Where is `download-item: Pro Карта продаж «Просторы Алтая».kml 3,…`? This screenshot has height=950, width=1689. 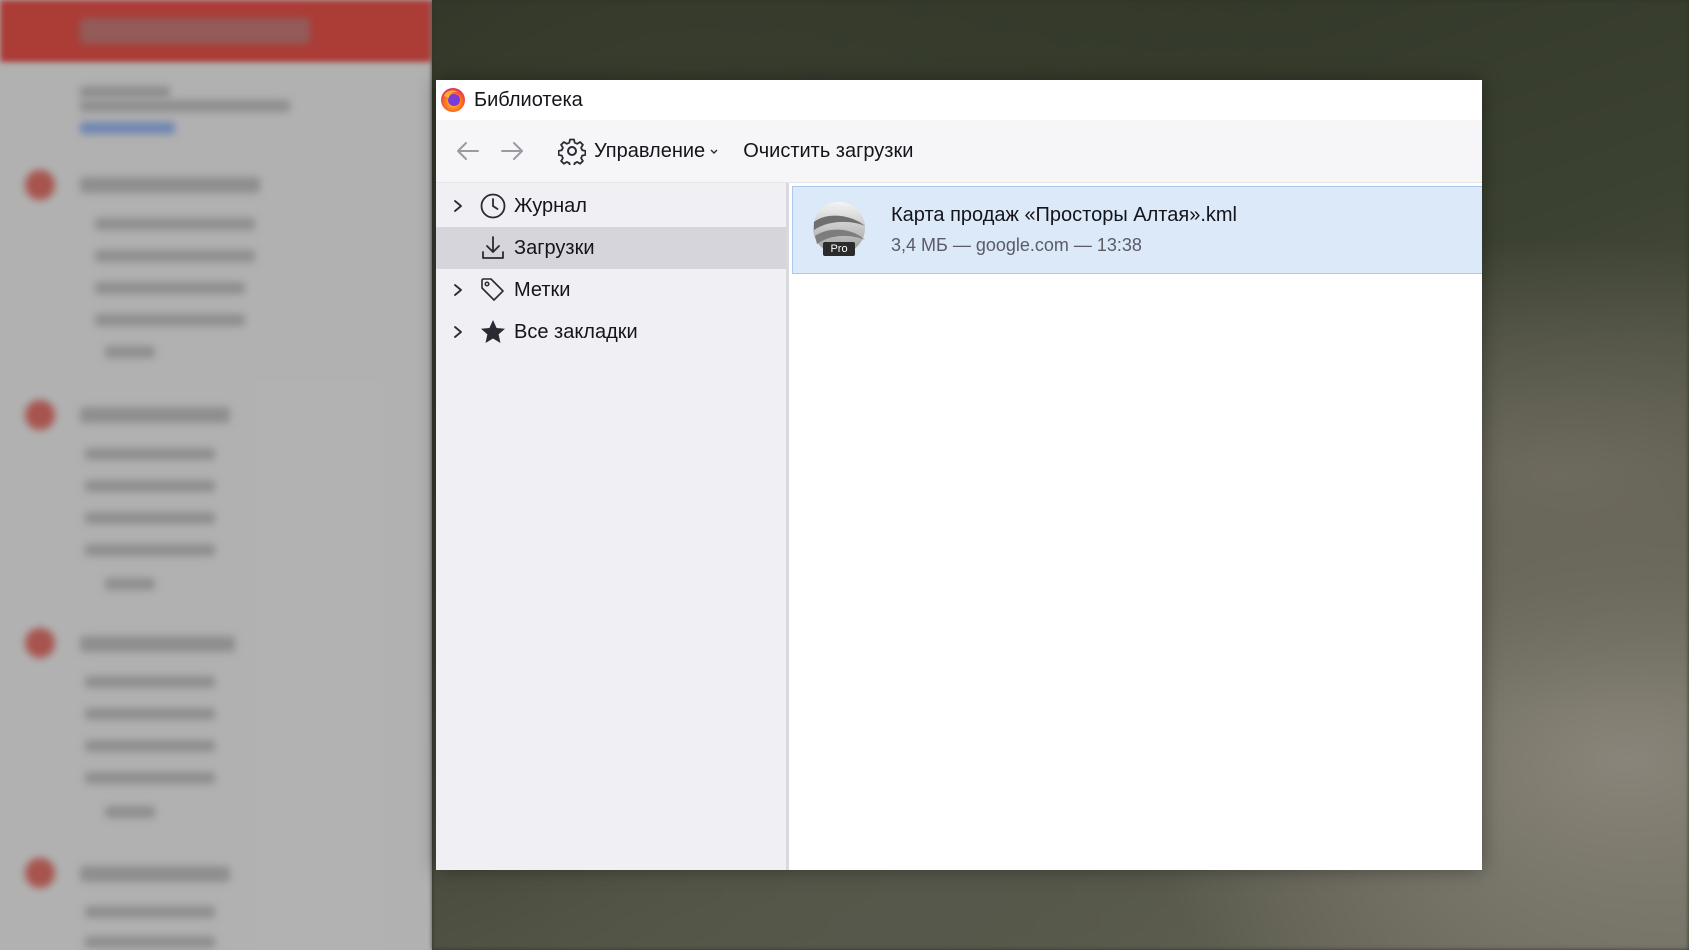
download-item: Pro Карта продаж «Просторы Алтая».kml 3,… is located at coordinates (1137, 230).